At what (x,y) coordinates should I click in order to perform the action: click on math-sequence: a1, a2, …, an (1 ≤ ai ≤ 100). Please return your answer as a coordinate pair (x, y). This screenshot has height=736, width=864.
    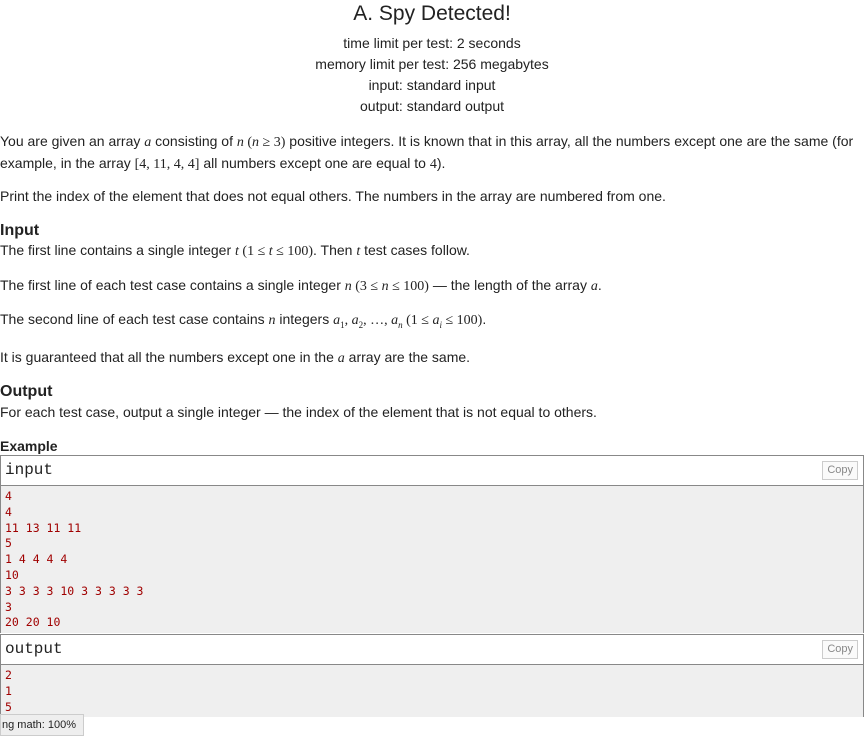
    Looking at the image, I should click on (408, 321).